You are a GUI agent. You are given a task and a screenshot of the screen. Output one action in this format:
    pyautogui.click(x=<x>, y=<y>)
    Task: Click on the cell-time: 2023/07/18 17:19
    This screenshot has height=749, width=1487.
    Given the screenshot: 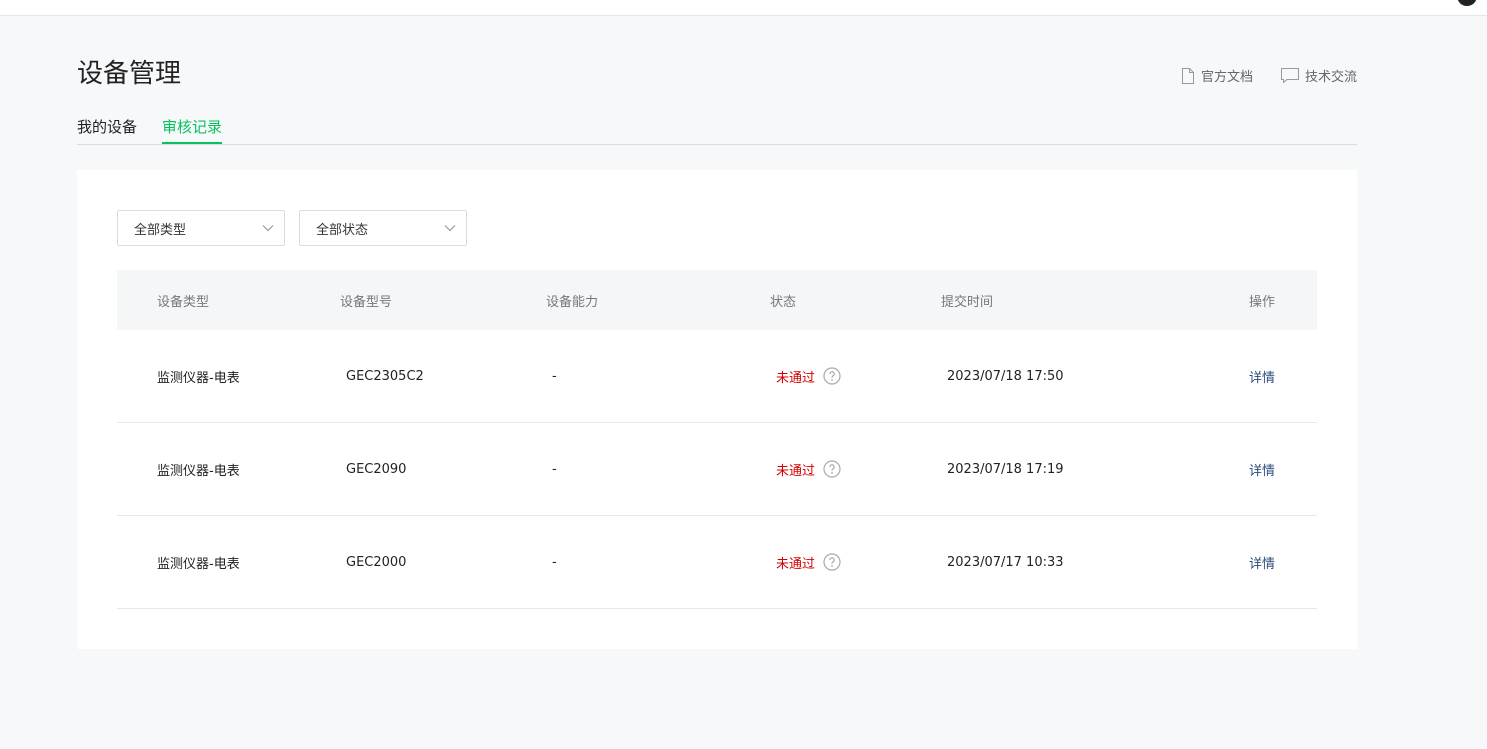 What is the action you would take?
    pyautogui.click(x=1005, y=469)
    